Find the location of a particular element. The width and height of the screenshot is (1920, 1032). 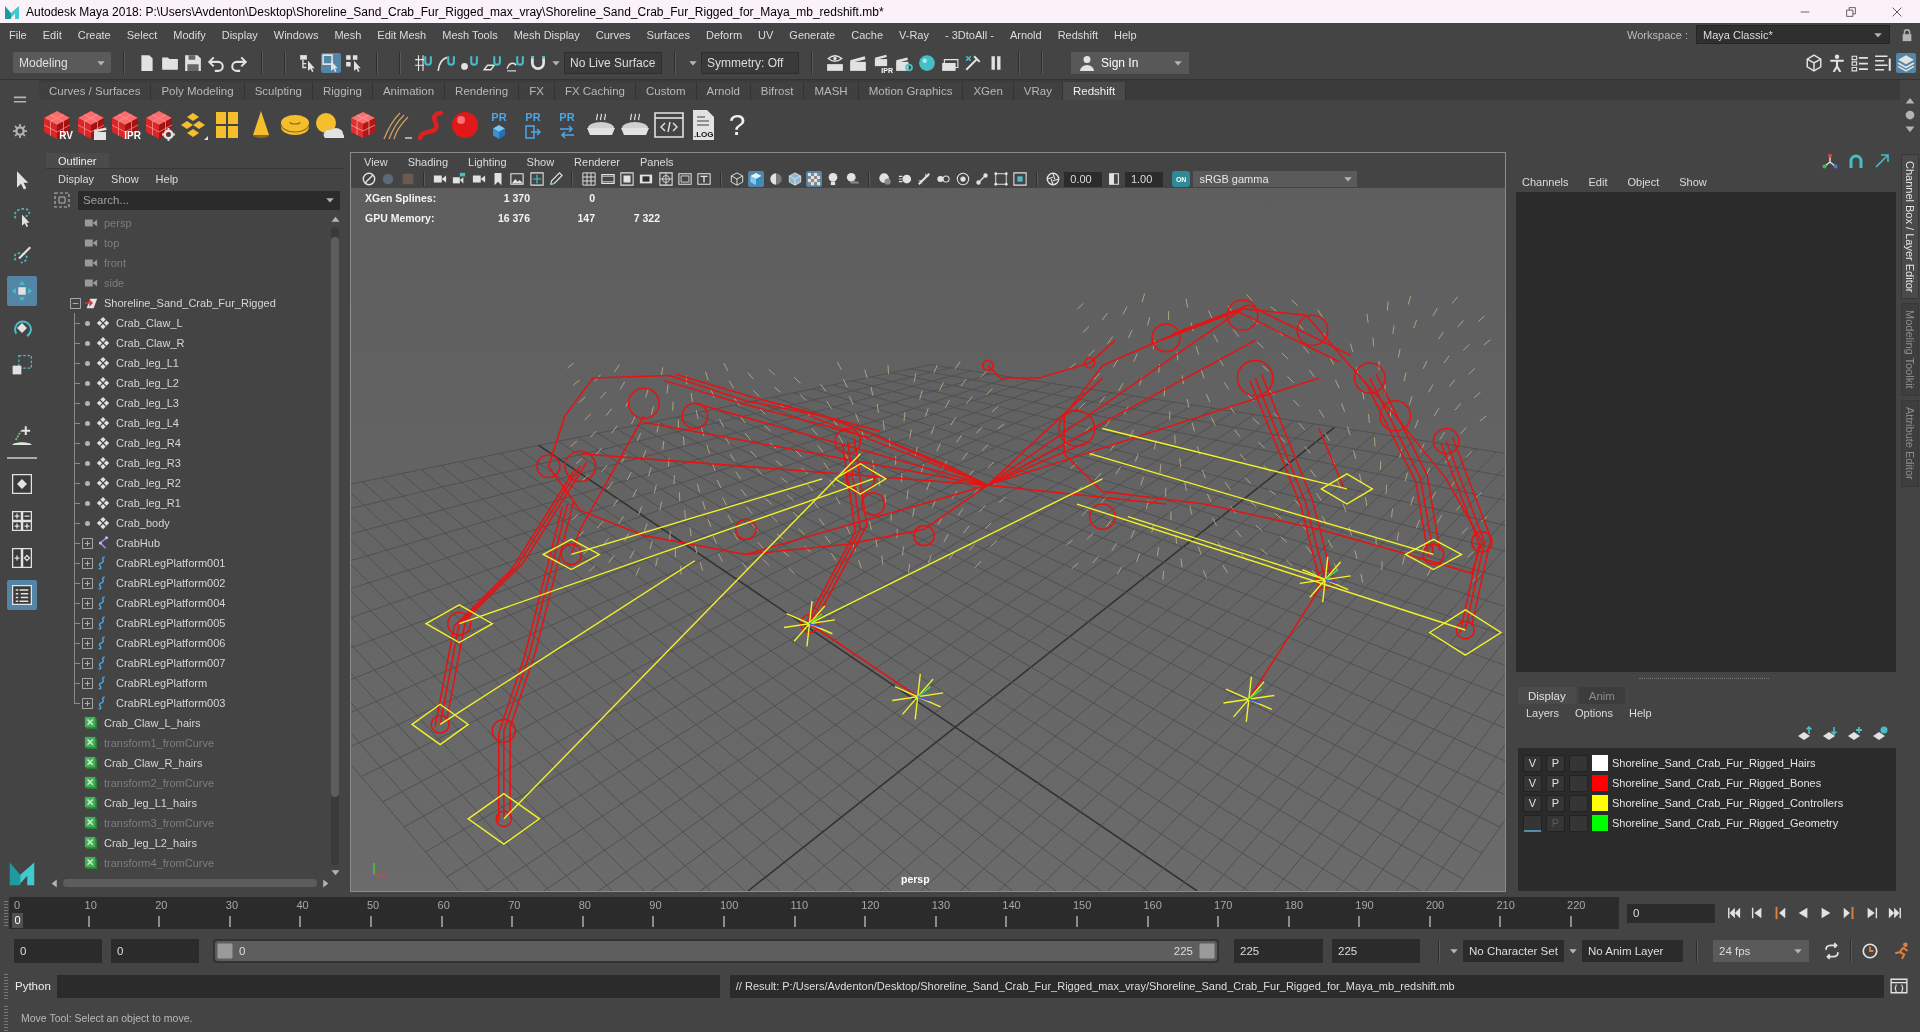

shelf-tab: Redshift is located at coordinates (1094, 91).